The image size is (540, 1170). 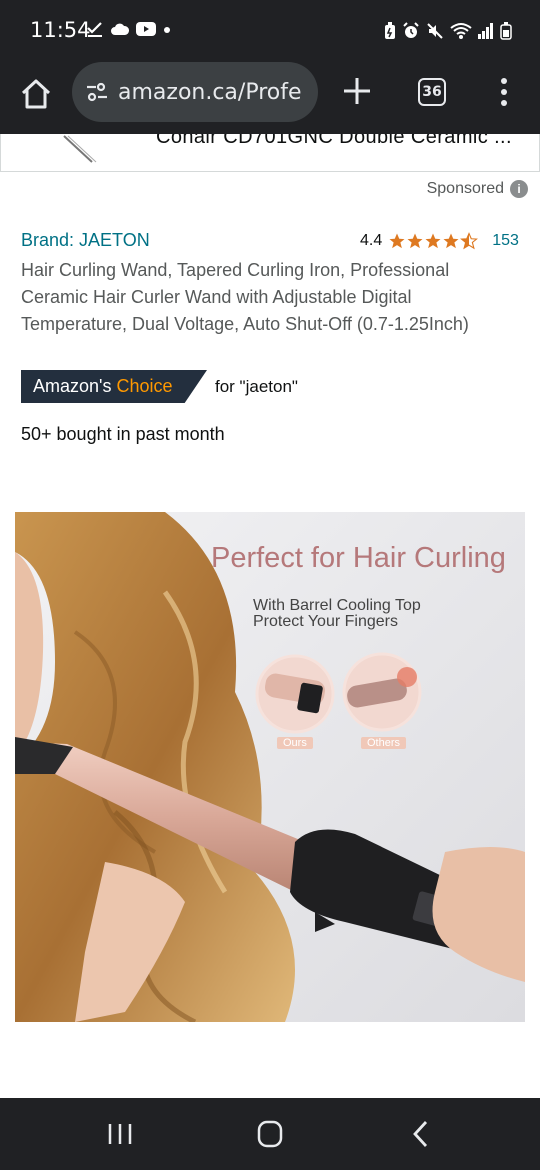 I want to click on star-rating, so click(x=433, y=241).